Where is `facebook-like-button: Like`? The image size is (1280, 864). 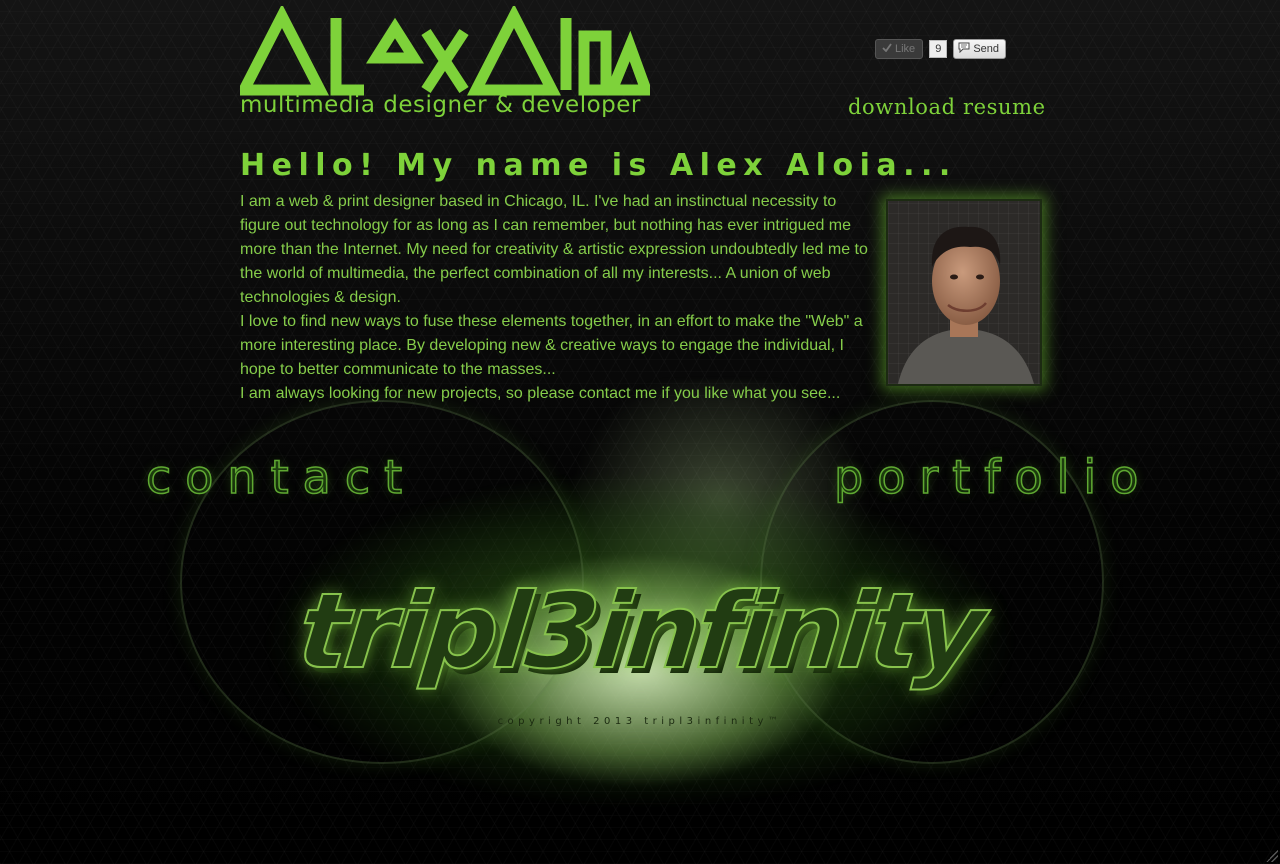 facebook-like-button: Like is located at coordinates (899, 49).